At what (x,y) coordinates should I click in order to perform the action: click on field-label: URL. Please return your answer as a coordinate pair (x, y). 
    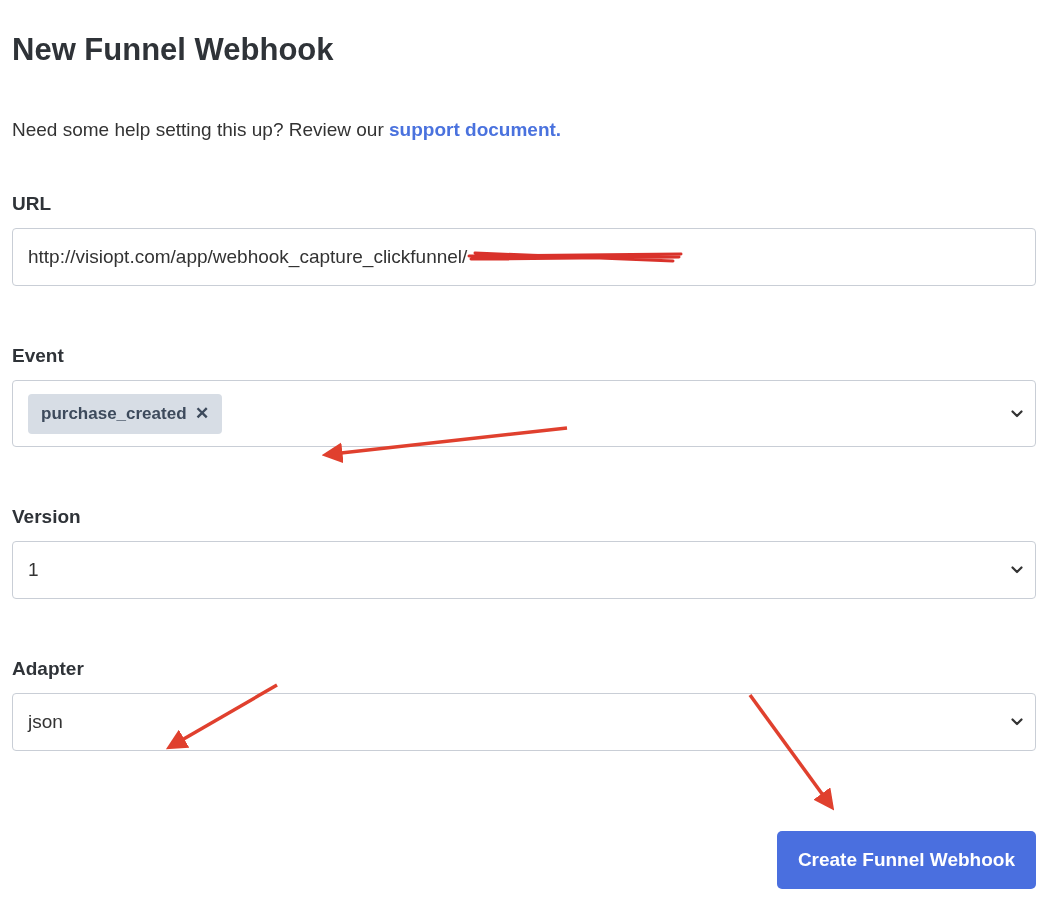
    Looking at the image, I should click on (32, 204).